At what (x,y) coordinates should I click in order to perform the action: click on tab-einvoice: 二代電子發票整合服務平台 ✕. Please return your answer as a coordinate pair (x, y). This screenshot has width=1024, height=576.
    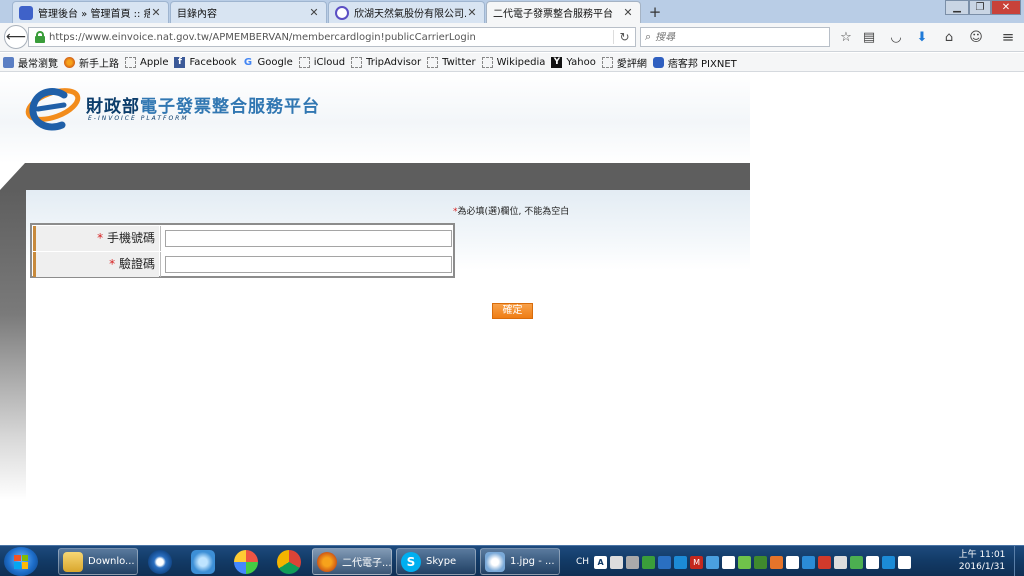
    Looking at the image, I should click on (563, 12).